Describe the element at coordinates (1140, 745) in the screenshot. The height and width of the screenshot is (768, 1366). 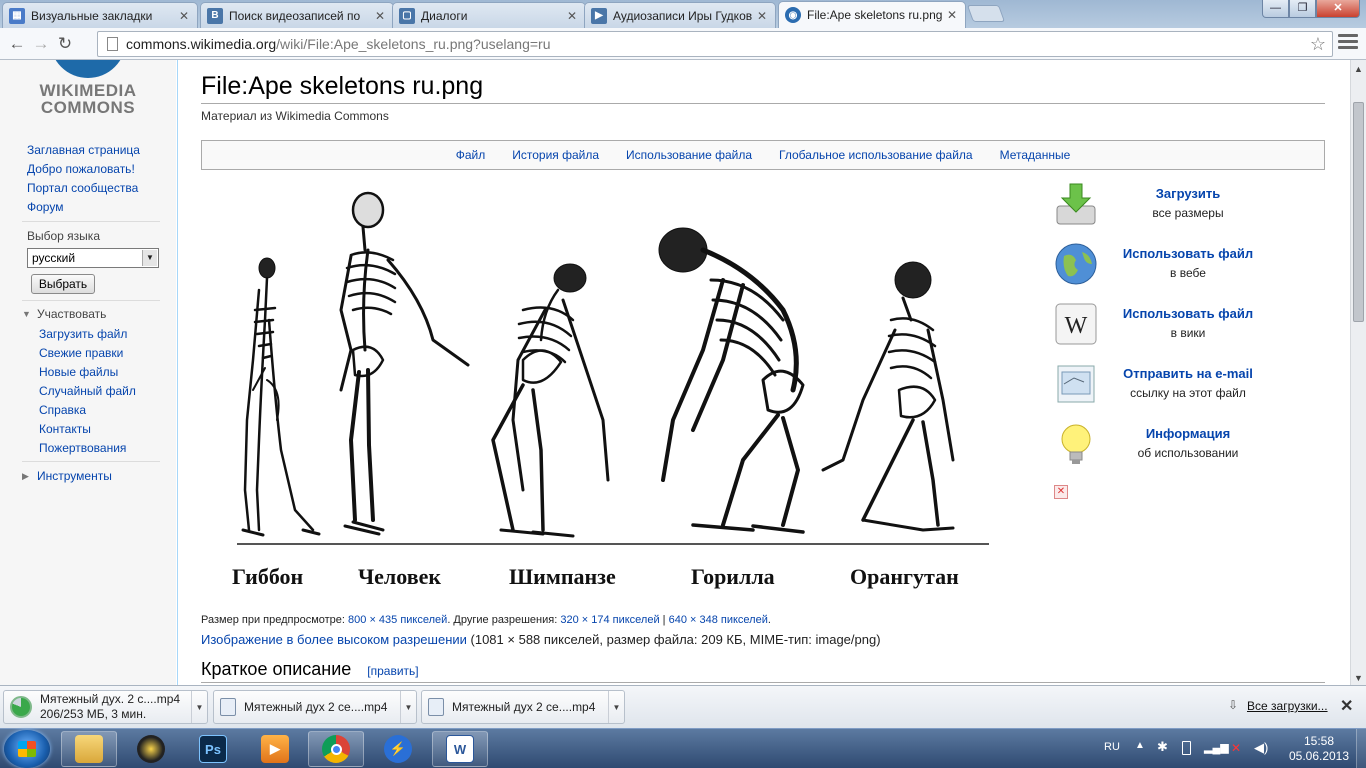
I see `tray-expand-icon: ▲` at that location.